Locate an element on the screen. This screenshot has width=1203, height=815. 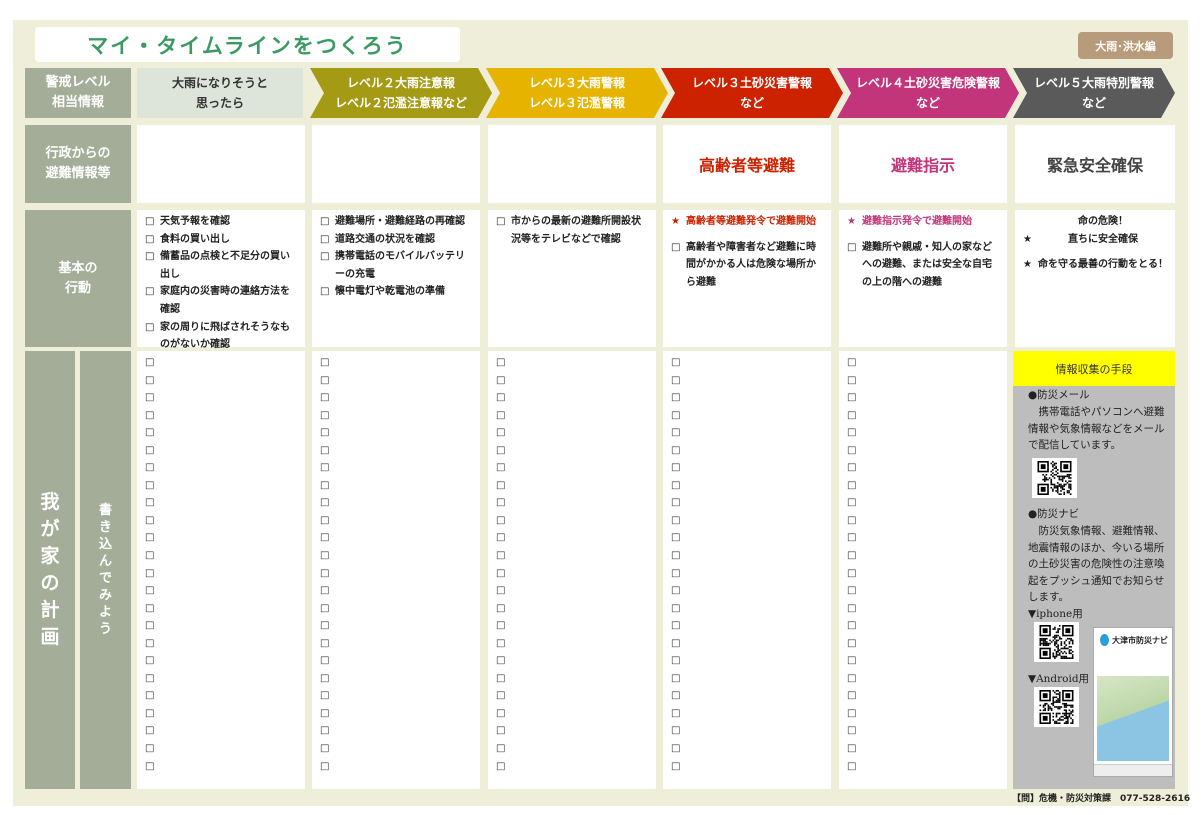
iphone-qr-code is located at coordinates (1056, 642).